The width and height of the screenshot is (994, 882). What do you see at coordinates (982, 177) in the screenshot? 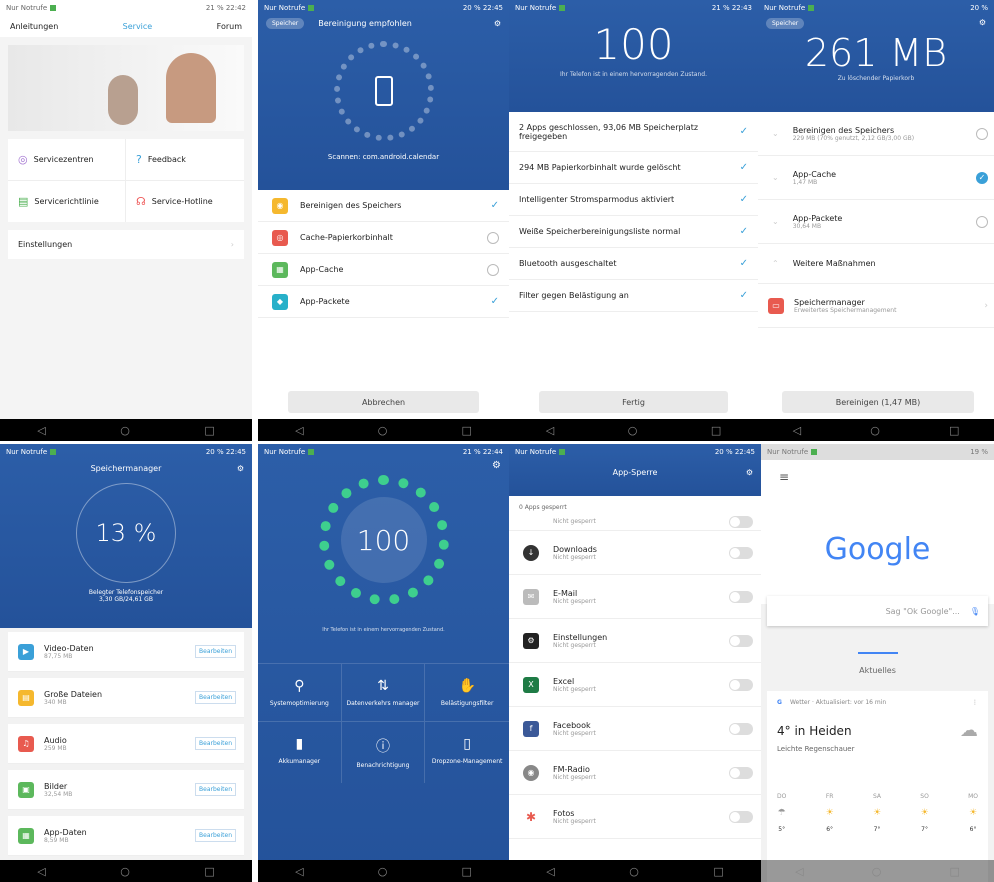
I see `checkbox-checked: ✓` at bounding box center [982, 177].